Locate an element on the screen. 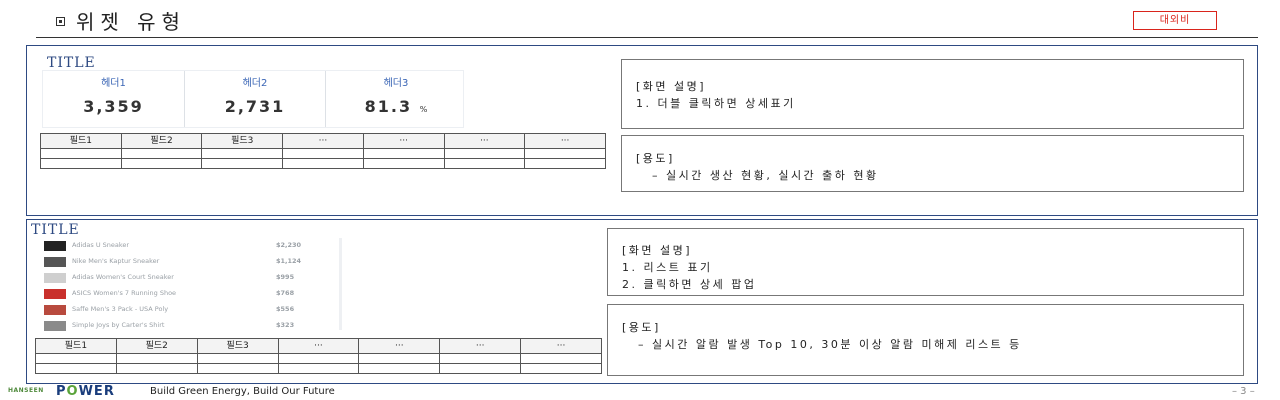  white-sneaker-thumbnail is located at coordinates (55, 278).